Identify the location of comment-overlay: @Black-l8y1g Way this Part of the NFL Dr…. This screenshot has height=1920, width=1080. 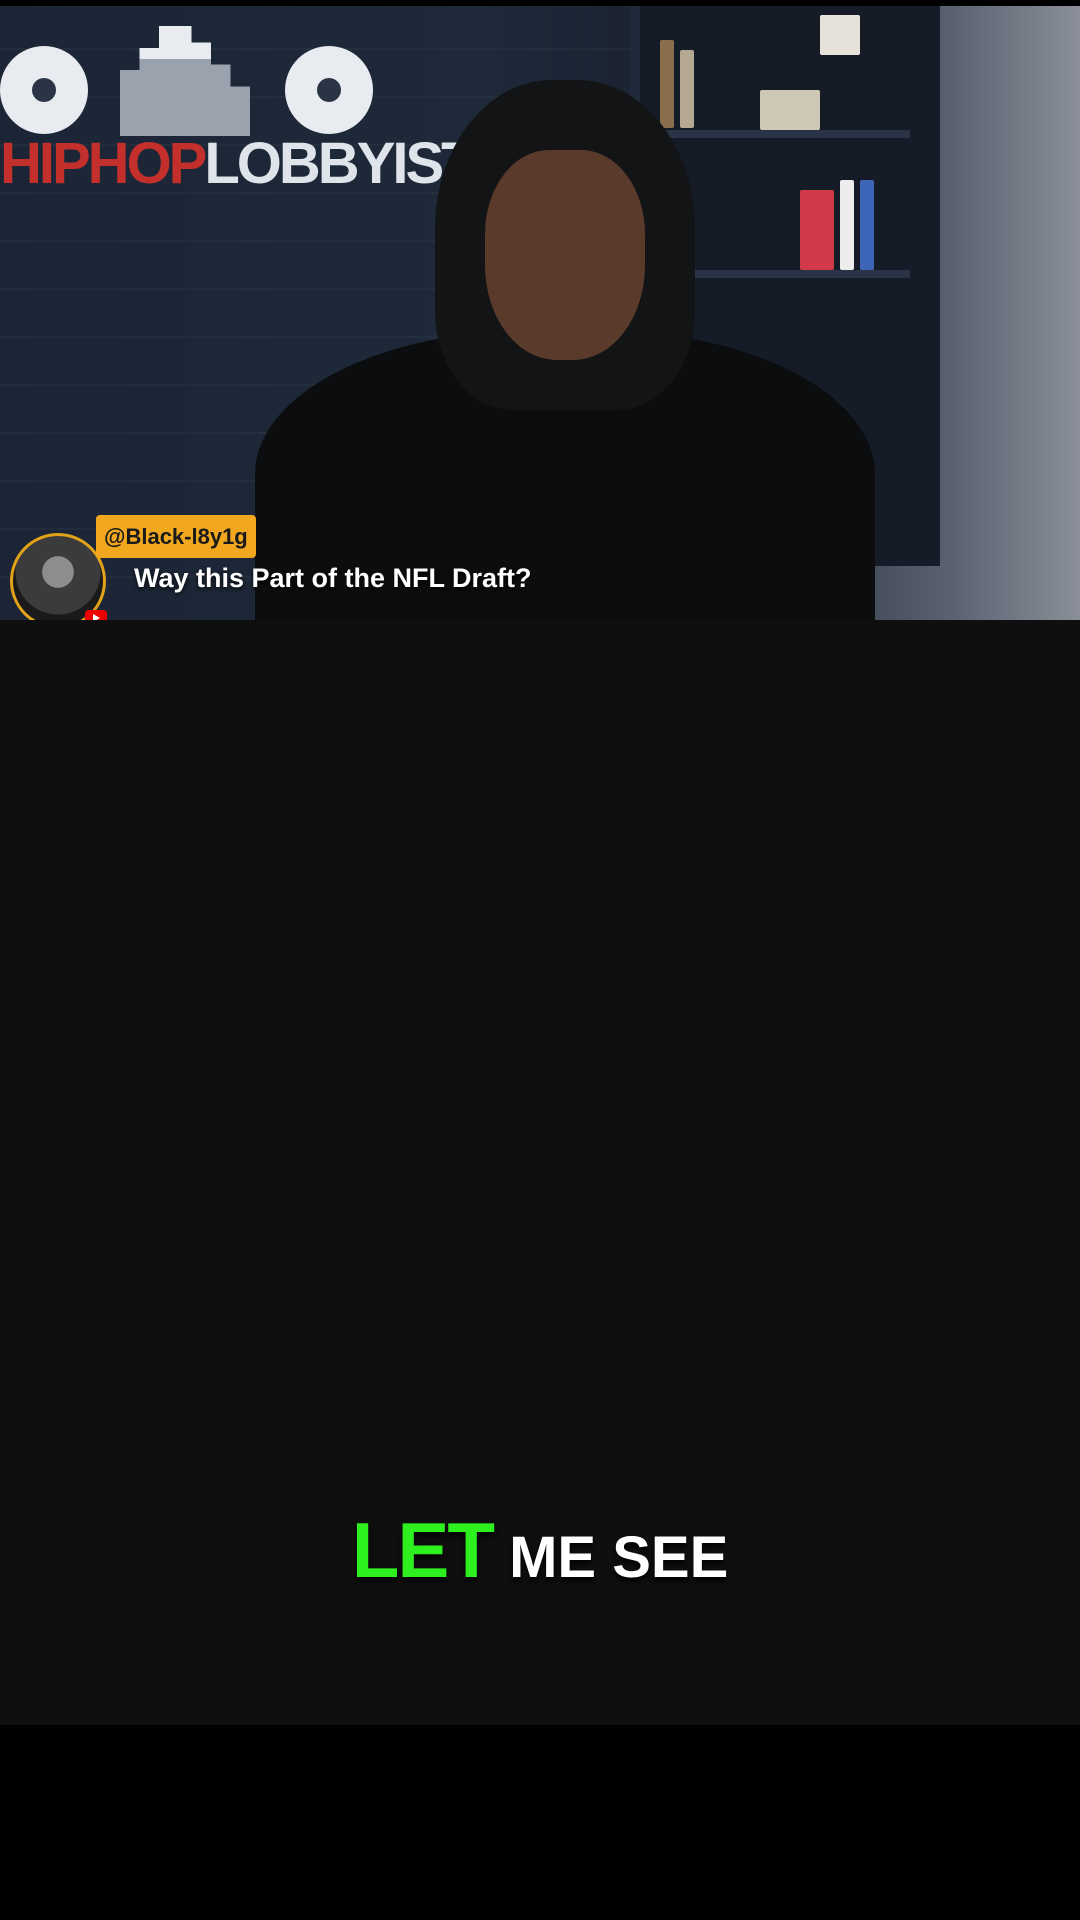
(310, 567).